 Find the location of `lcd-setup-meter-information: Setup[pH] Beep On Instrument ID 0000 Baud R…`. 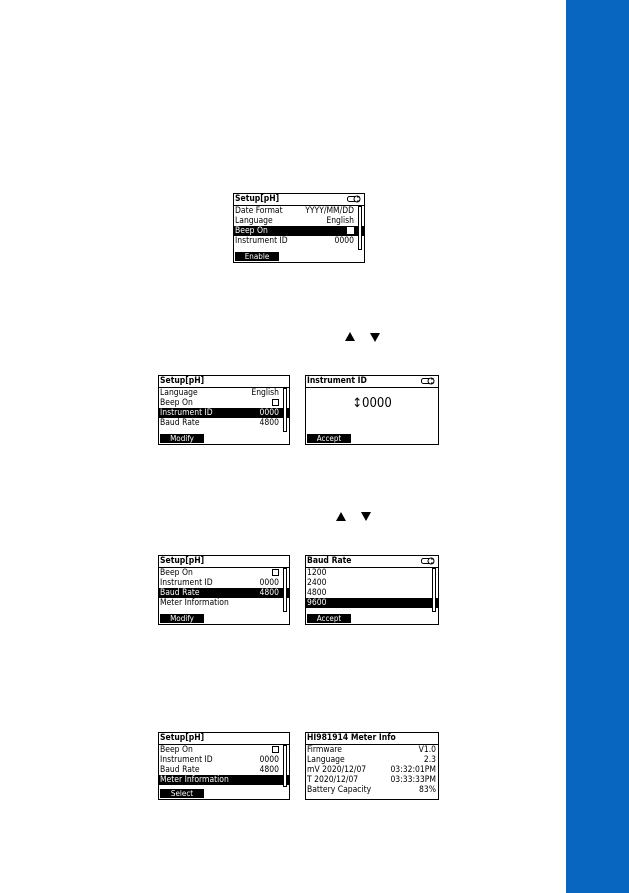

lcd-setup-meter-information: Setup[pH] Beep On Instrument ID 0000 Baud R… is located at coordinates (224, 766).